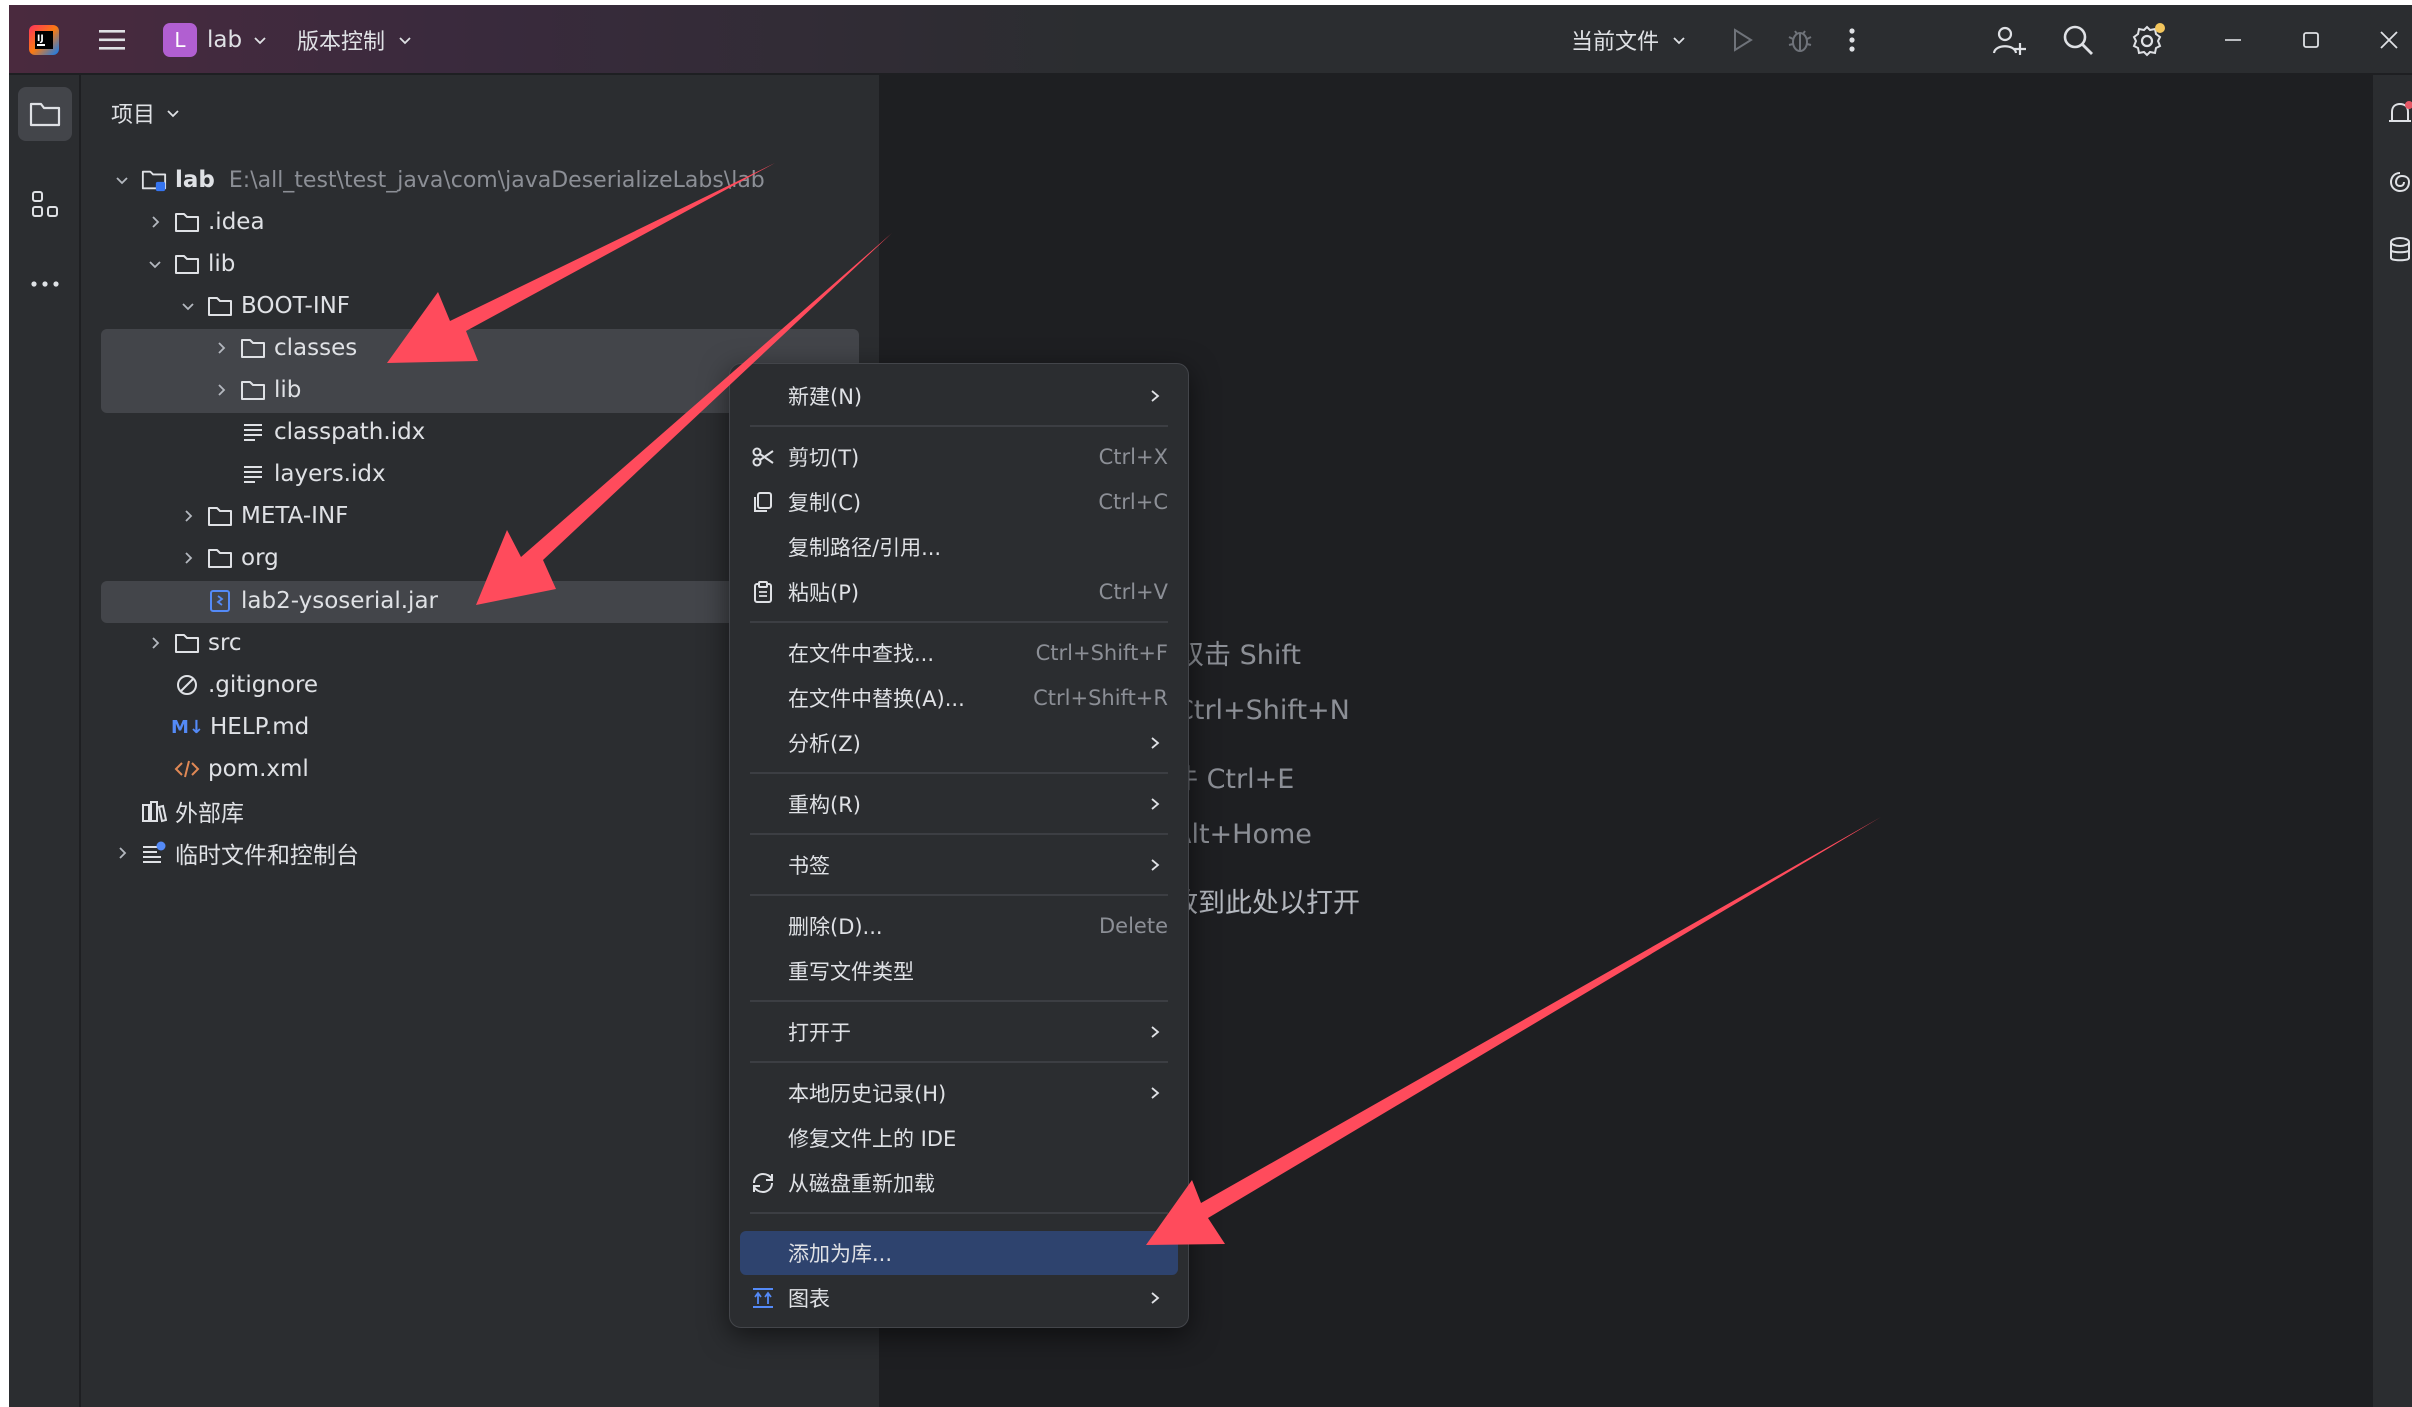  Describe the element at coordinates (959, 1298) in the screenshot. I see `menu-item-diagrams: 图表` at that location.